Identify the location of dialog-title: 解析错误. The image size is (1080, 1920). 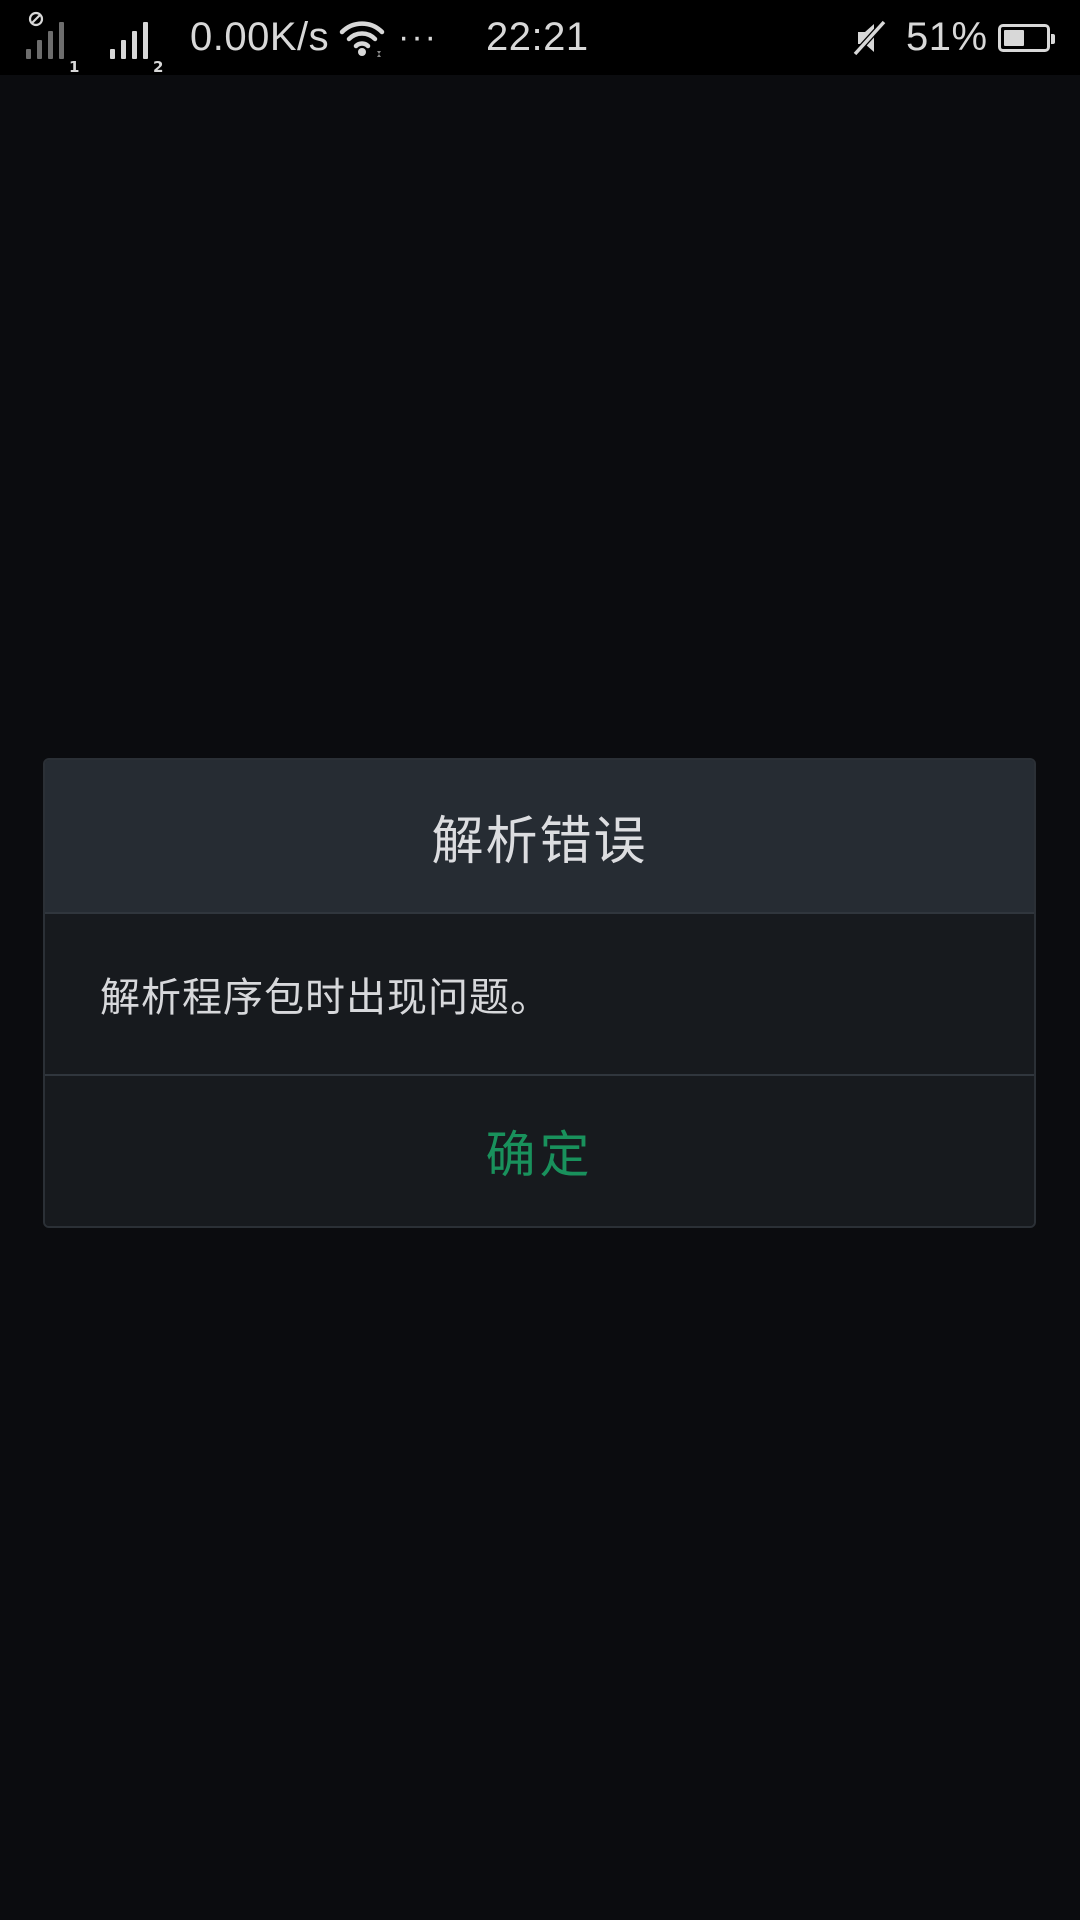
(539, 841).